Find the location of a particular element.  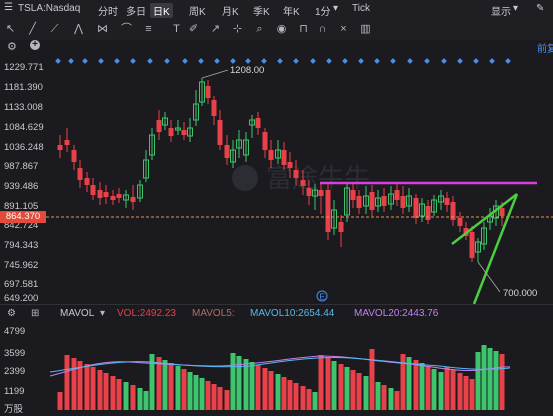

text-tool-icon: T is located at coordinates (176, 29).